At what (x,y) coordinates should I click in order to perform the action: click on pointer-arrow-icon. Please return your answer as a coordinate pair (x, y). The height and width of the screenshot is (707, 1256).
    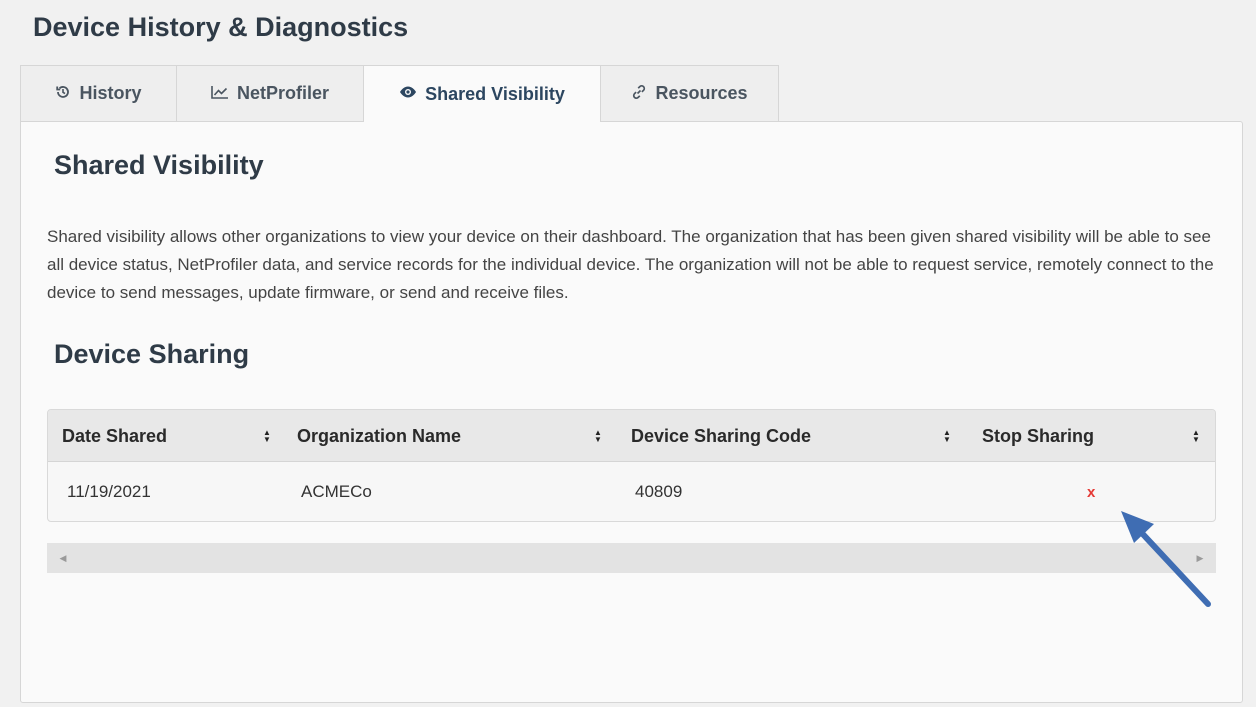
    Looking at the image, I should click on (1166, 559).